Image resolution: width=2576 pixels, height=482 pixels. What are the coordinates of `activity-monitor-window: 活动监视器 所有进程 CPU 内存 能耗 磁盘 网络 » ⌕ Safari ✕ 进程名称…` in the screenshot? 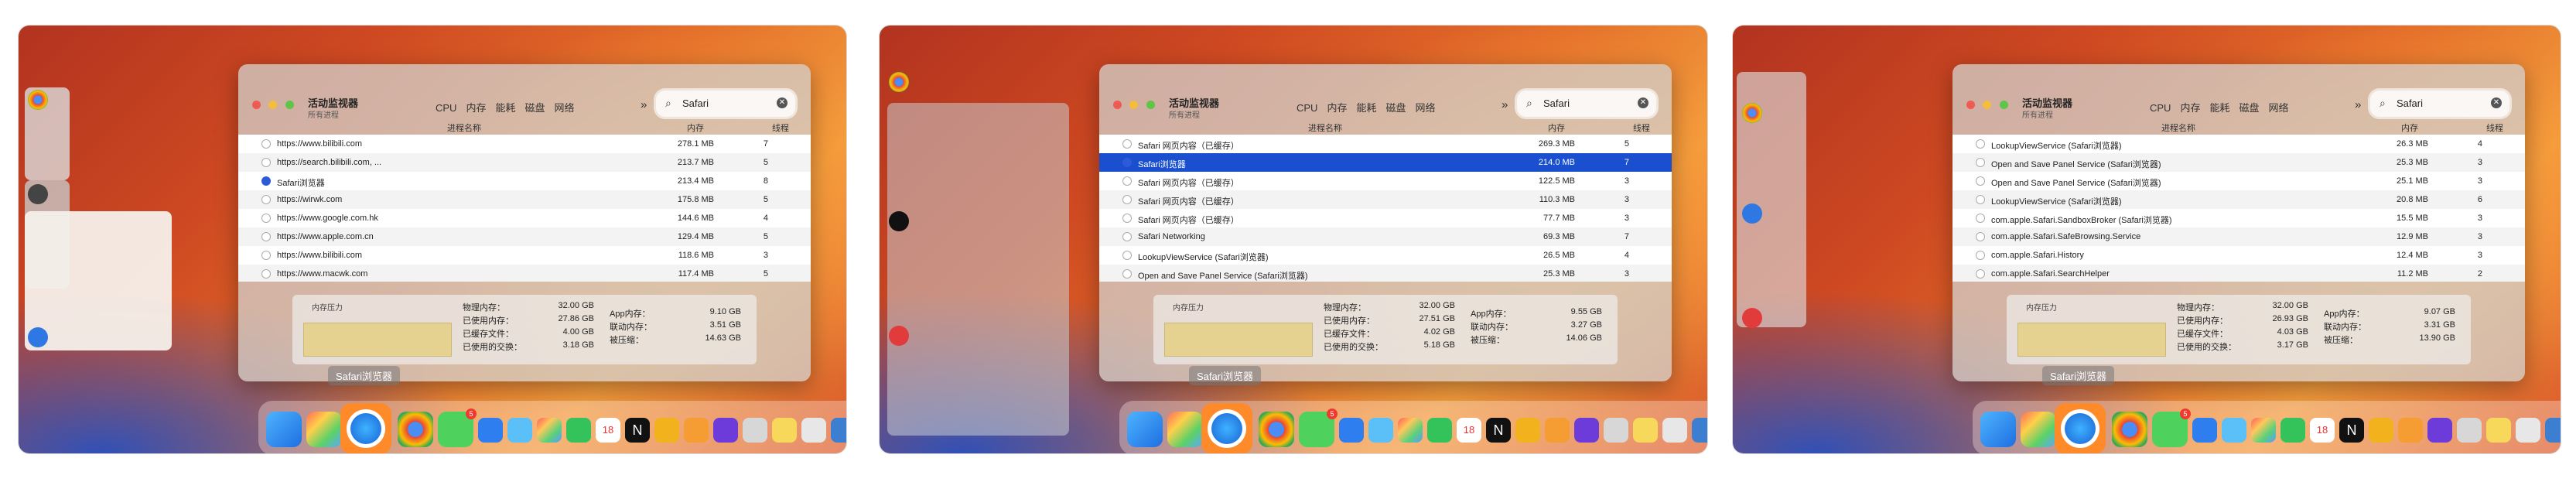 It's located at (2238, 223).